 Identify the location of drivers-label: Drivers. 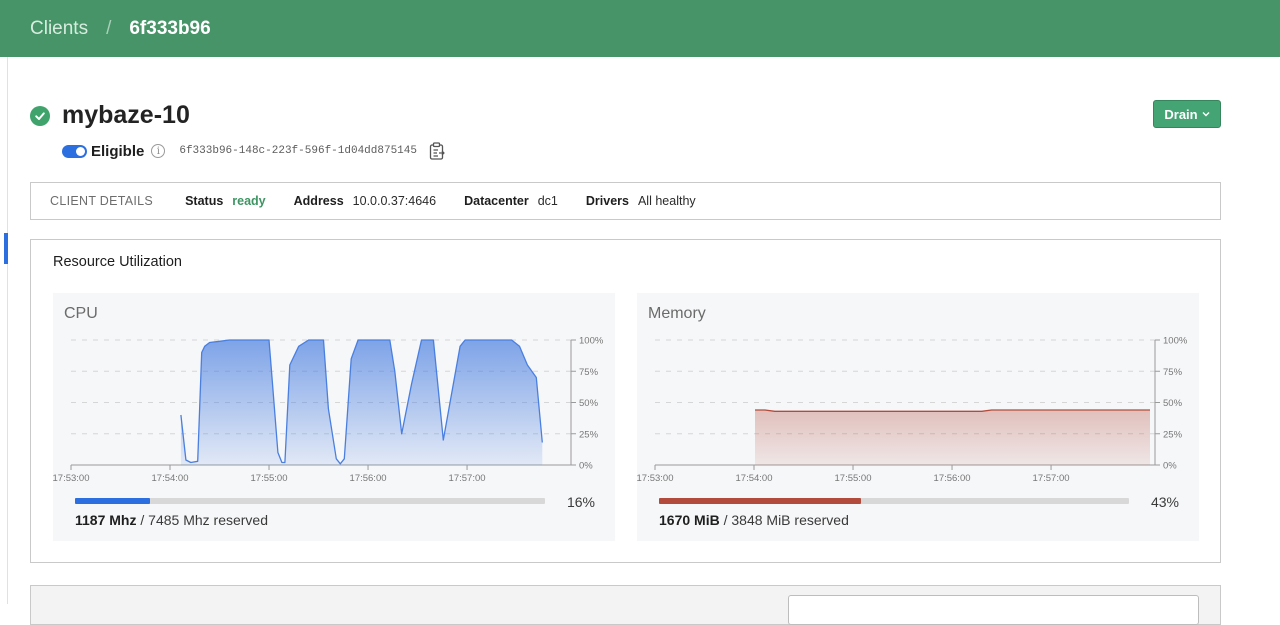
(607, 201).